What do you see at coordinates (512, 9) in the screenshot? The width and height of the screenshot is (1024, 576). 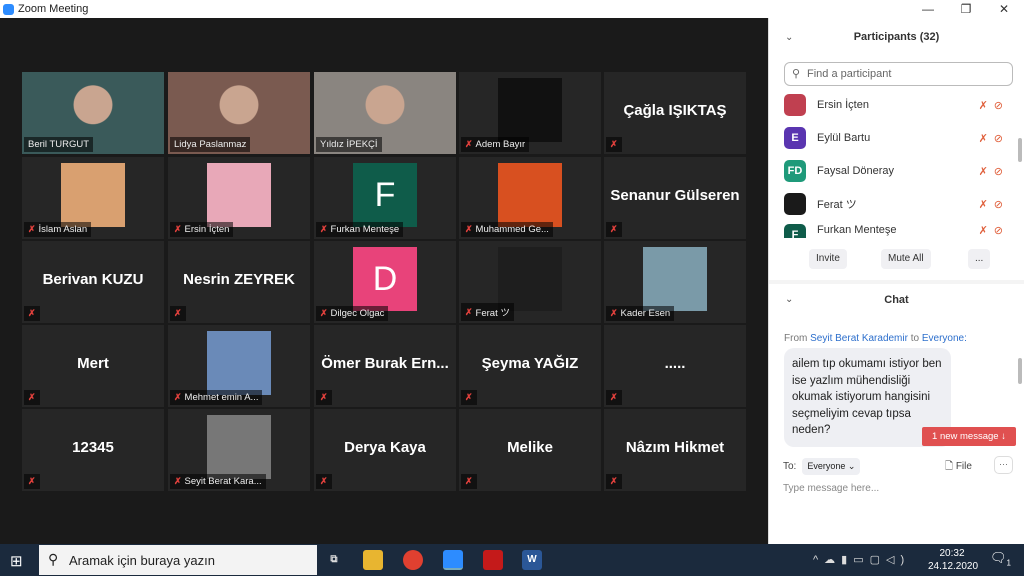 I see `title-bar: Zoom Meeting — ❐ ✕` at bounding box center [512, 9].